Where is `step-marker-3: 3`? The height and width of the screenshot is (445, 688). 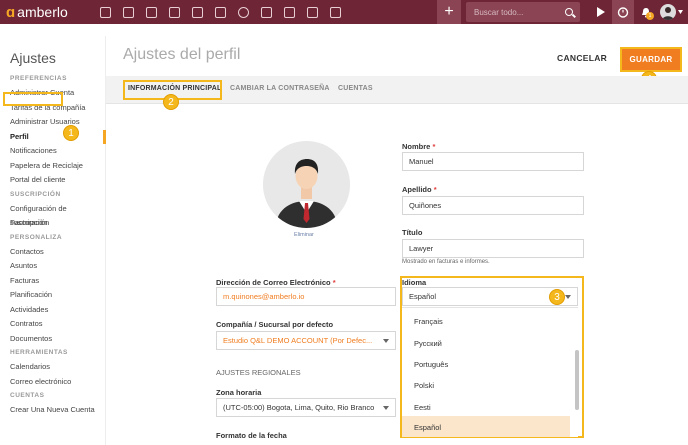
step-marker-3: 3 is located at coordinates (557, 297).